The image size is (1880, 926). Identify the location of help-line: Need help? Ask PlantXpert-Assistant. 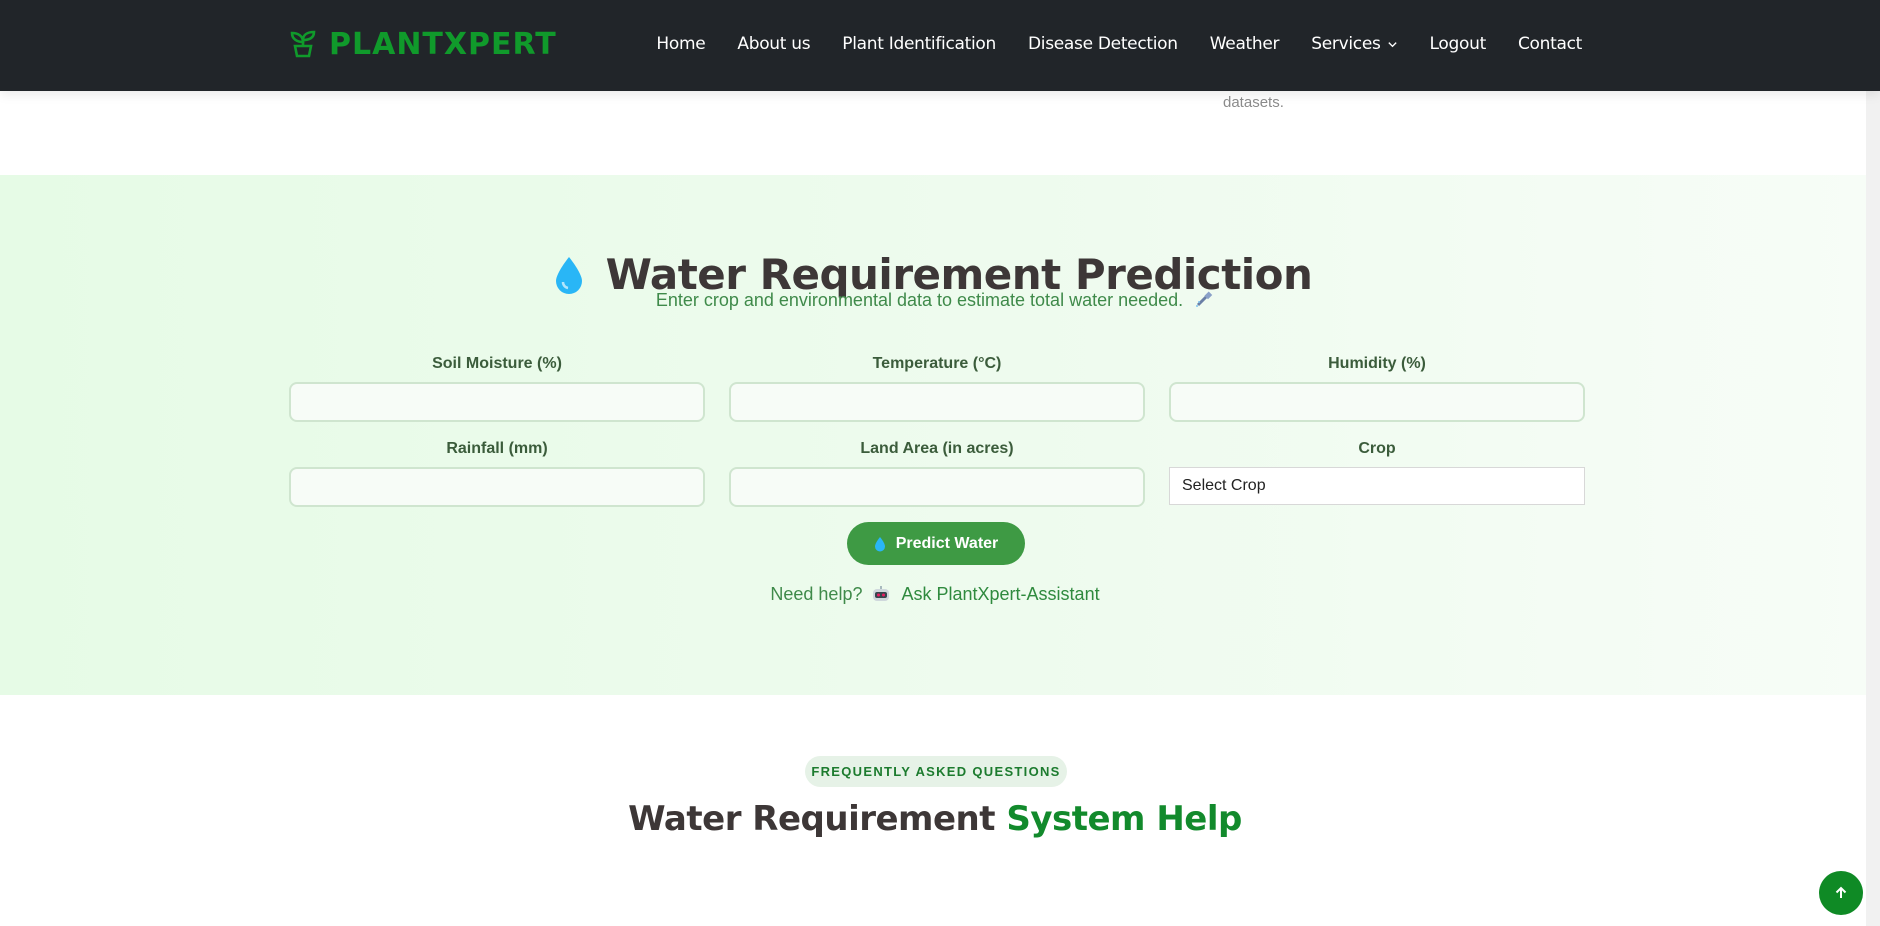
(935, 594).